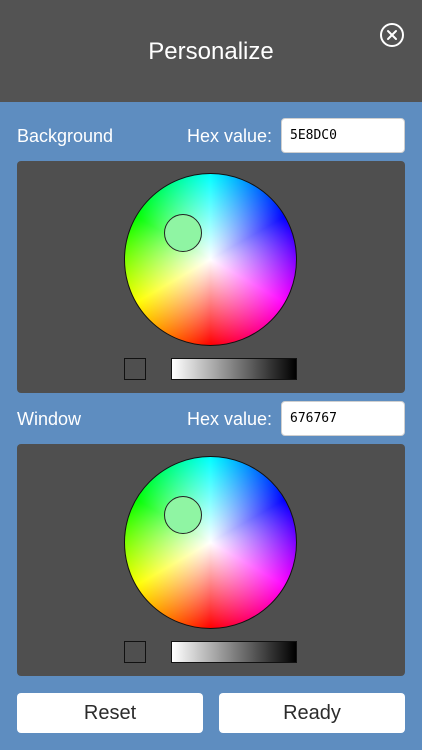 This screenshot has width=422, height=750. I want to click on background-wheel-knob, so click(183, 233).